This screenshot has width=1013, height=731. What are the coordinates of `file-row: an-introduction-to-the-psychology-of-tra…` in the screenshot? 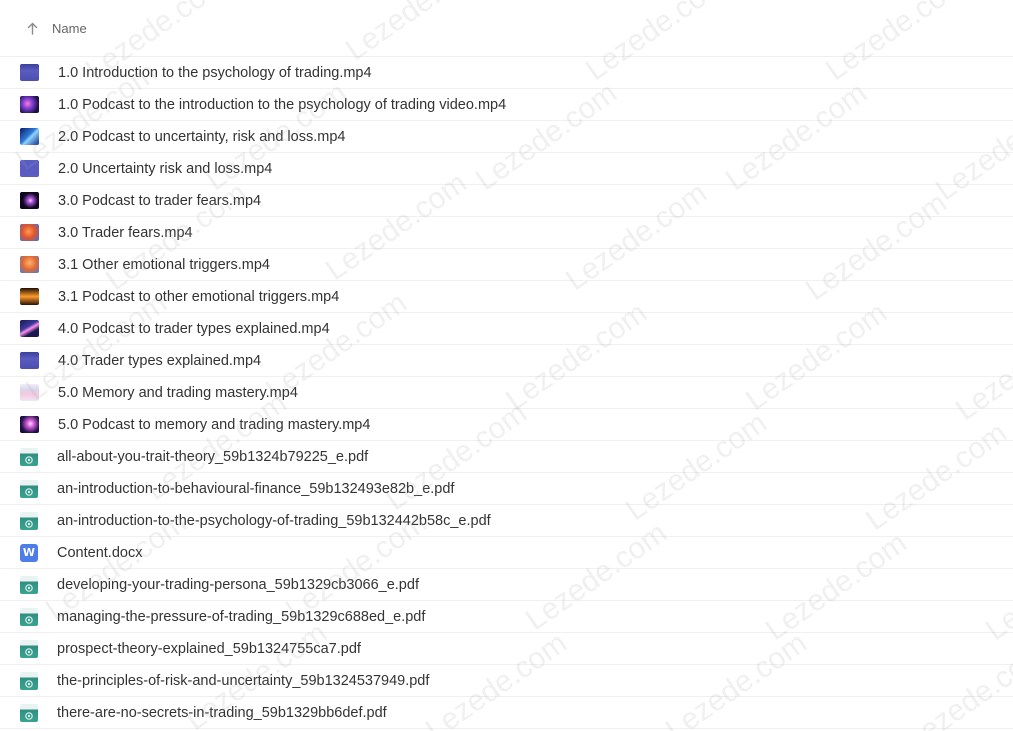 It's located at (506, 521).